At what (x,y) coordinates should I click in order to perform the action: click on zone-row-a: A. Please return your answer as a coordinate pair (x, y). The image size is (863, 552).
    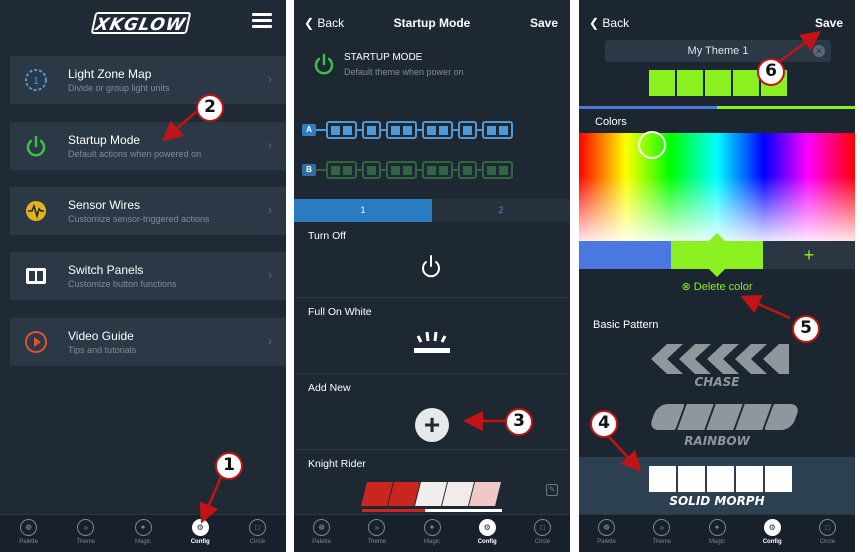
    Looking at the image, I should click on (407, 130).